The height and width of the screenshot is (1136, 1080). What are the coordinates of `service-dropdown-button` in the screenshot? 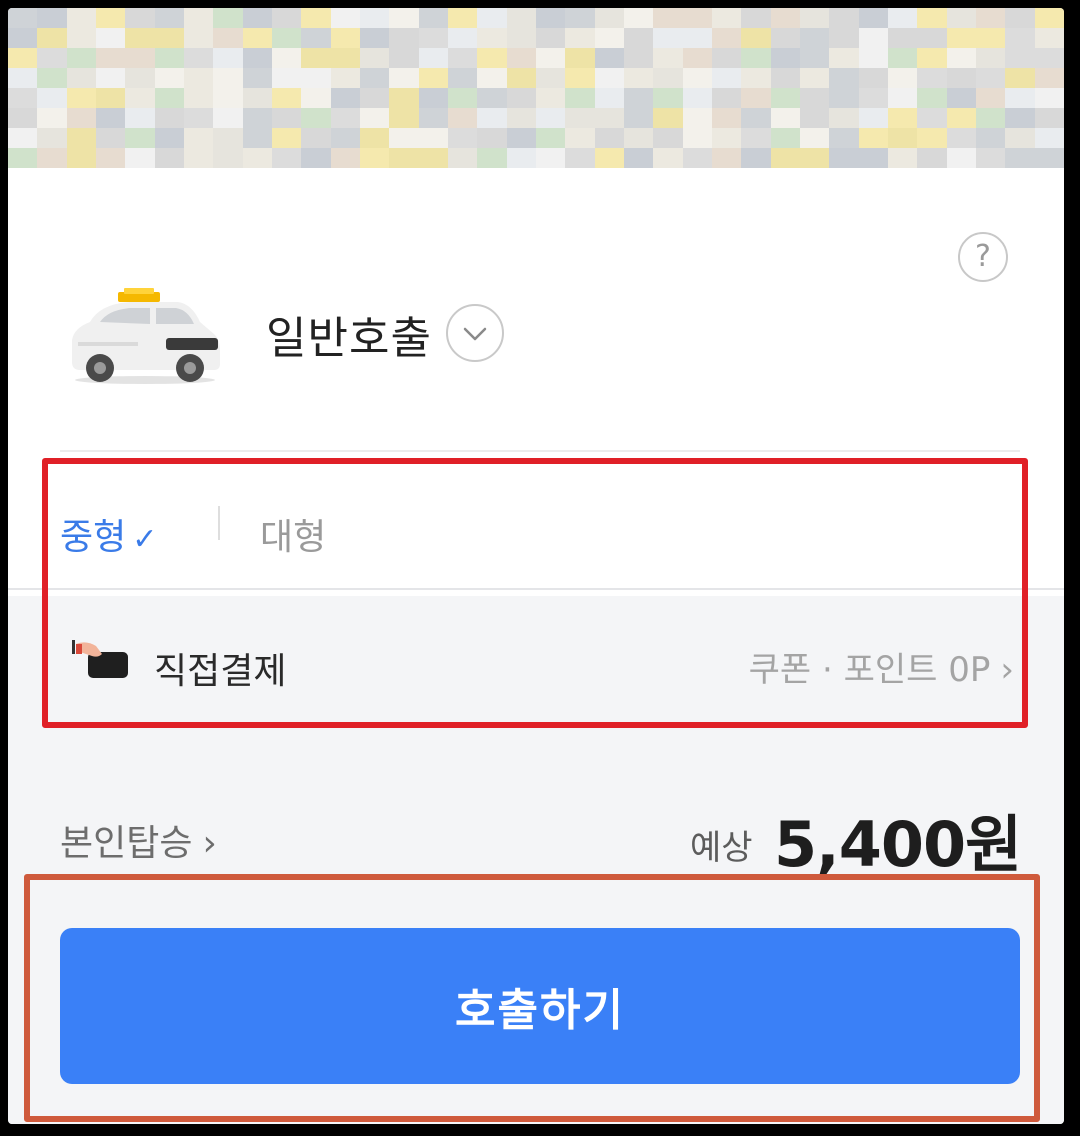 It's located at (475, 333).